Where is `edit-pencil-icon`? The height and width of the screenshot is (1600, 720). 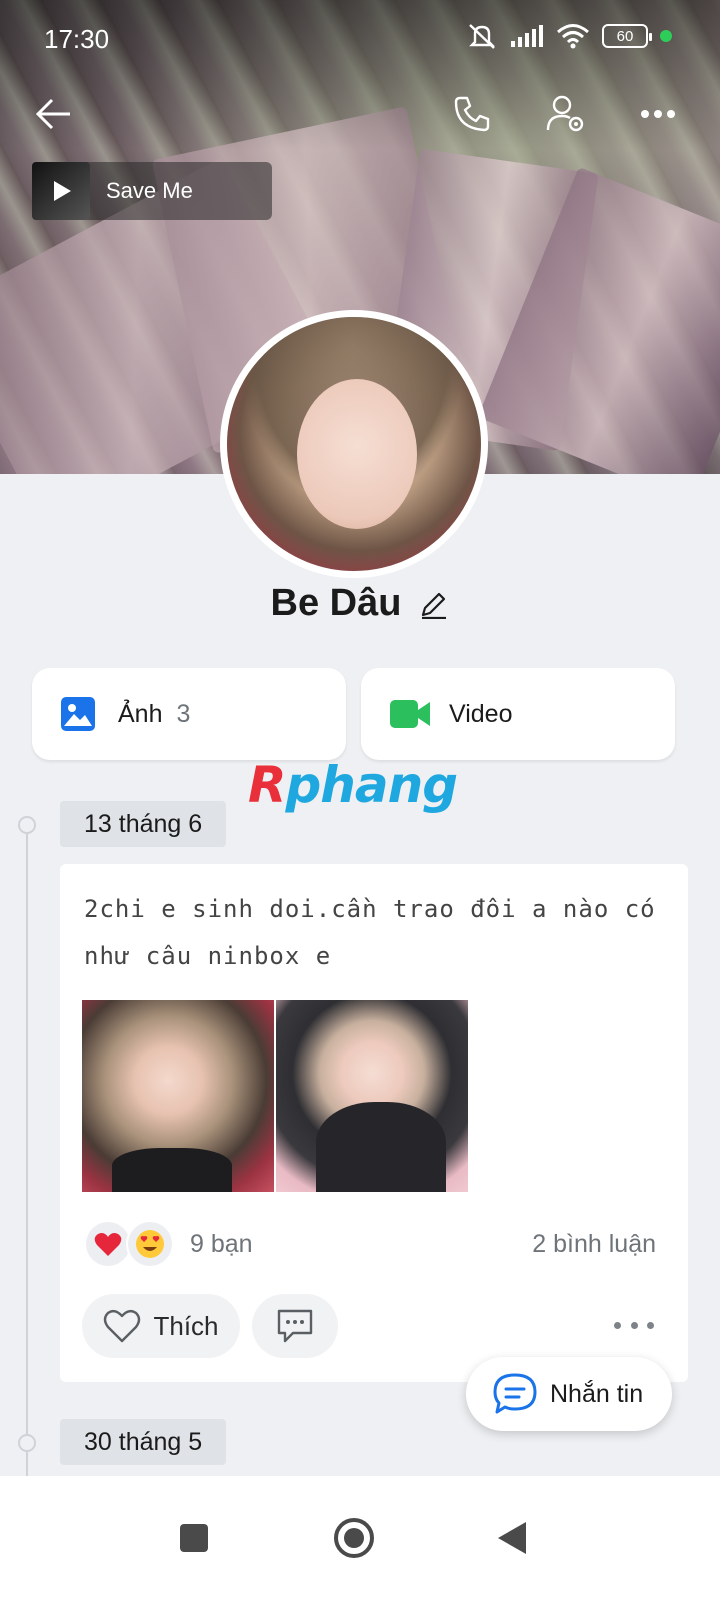 edit-pencil-icon is located at coordinates (434, 604).